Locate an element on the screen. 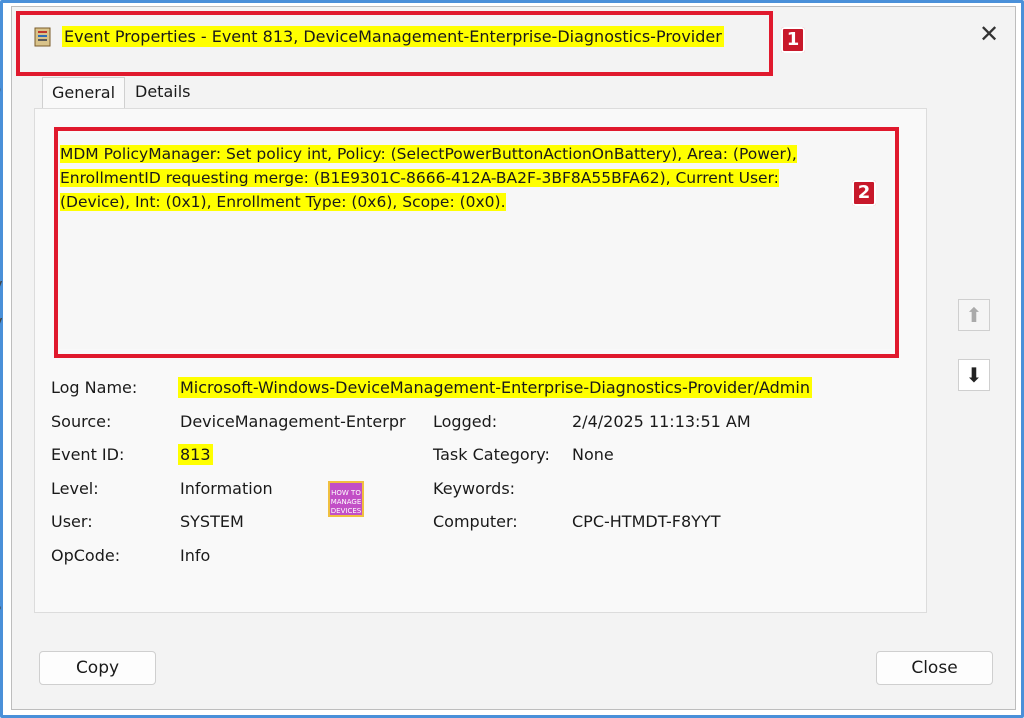 The image size is (1024, 718). source-label: Source: is located at coordinates (81, 421).